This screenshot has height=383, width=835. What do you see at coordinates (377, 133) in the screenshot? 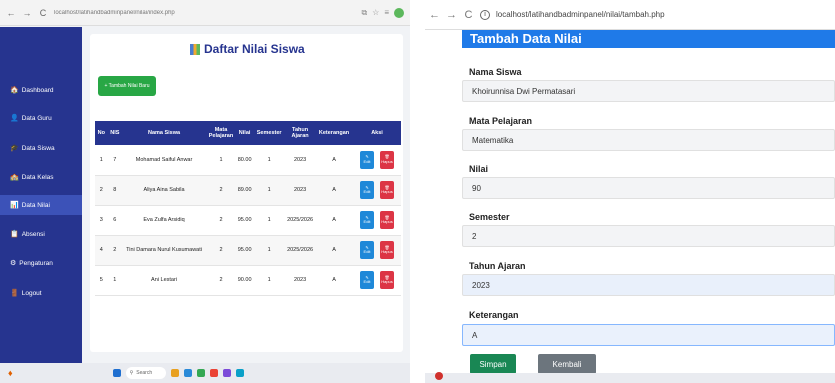
I see `col-aksi: Aksi` at bounding box center [377, 133].